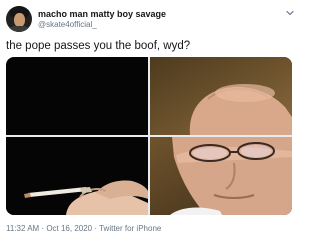 This screenshot has height=244, width=320. I want to click on user-handle: @skate4official_, so click(102, 25).